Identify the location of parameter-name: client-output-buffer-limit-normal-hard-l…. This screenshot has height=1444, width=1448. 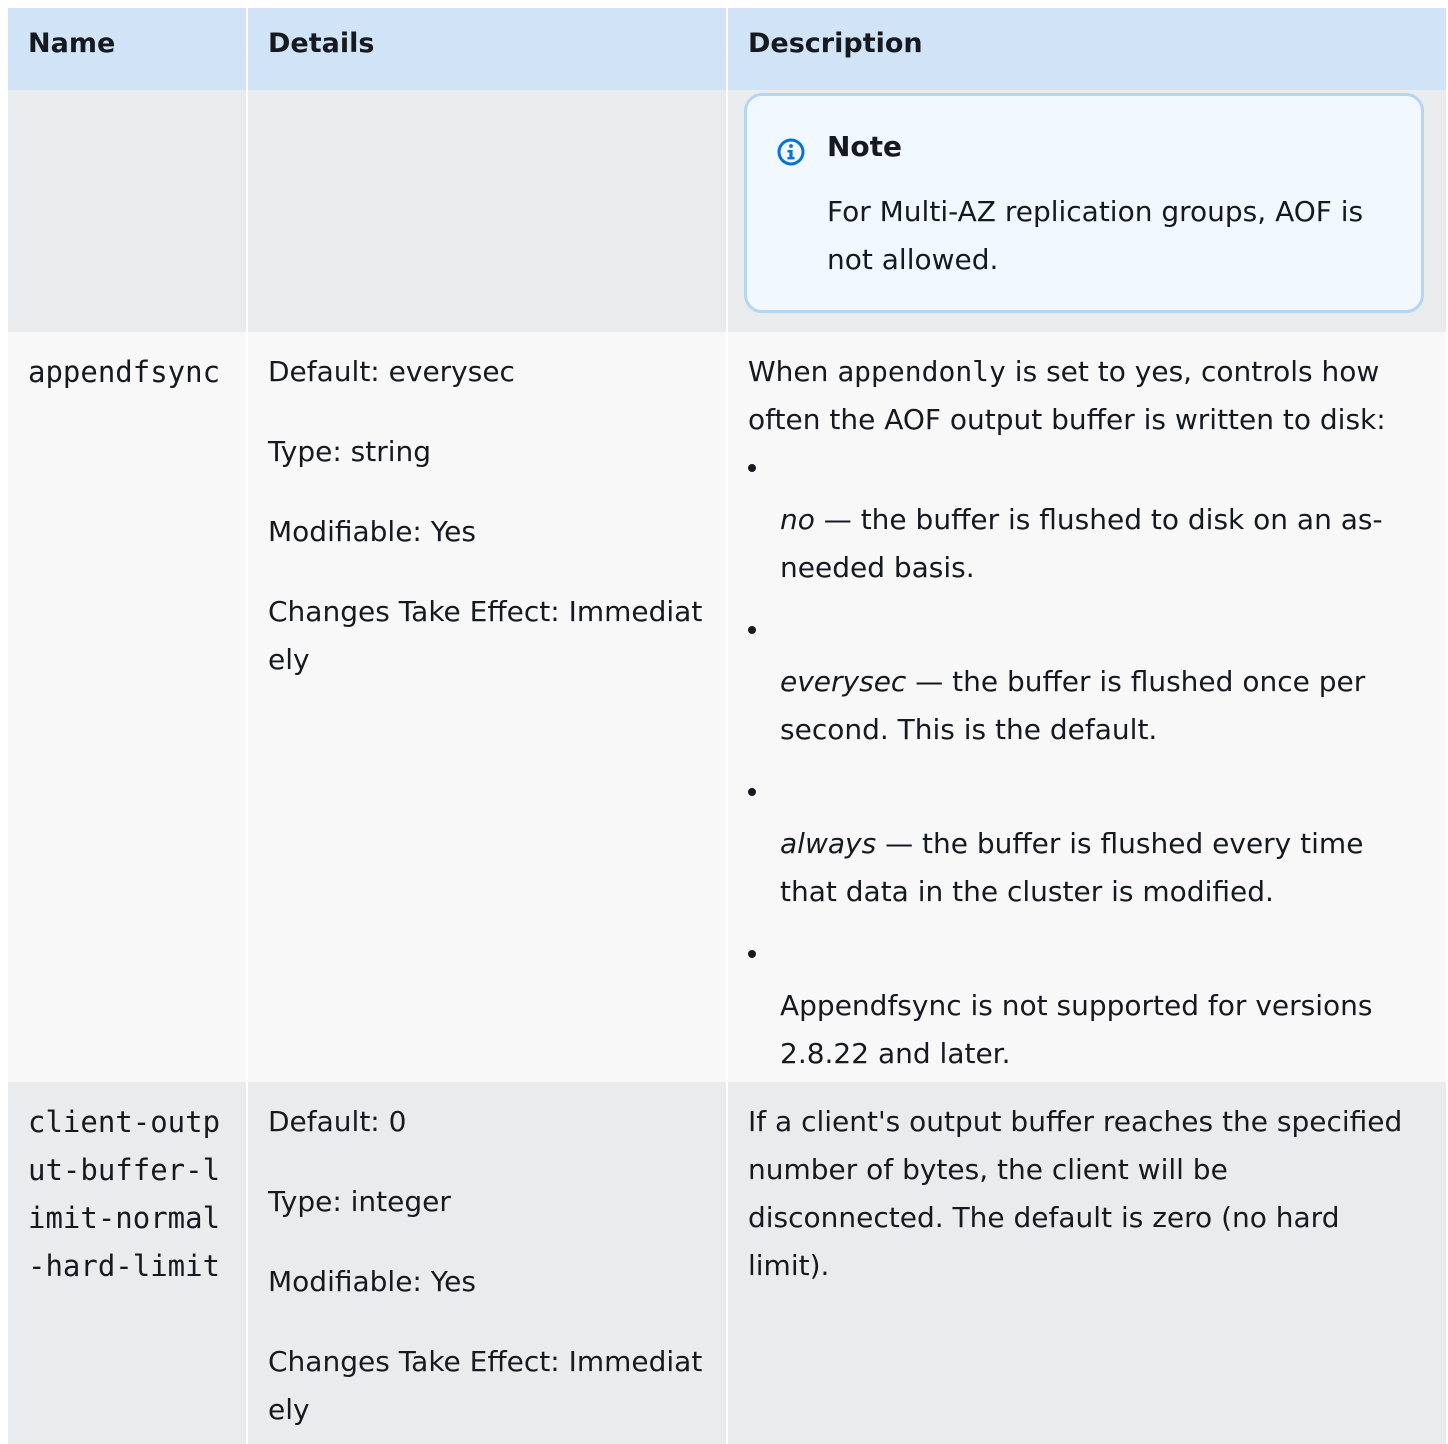
(124, 1194).